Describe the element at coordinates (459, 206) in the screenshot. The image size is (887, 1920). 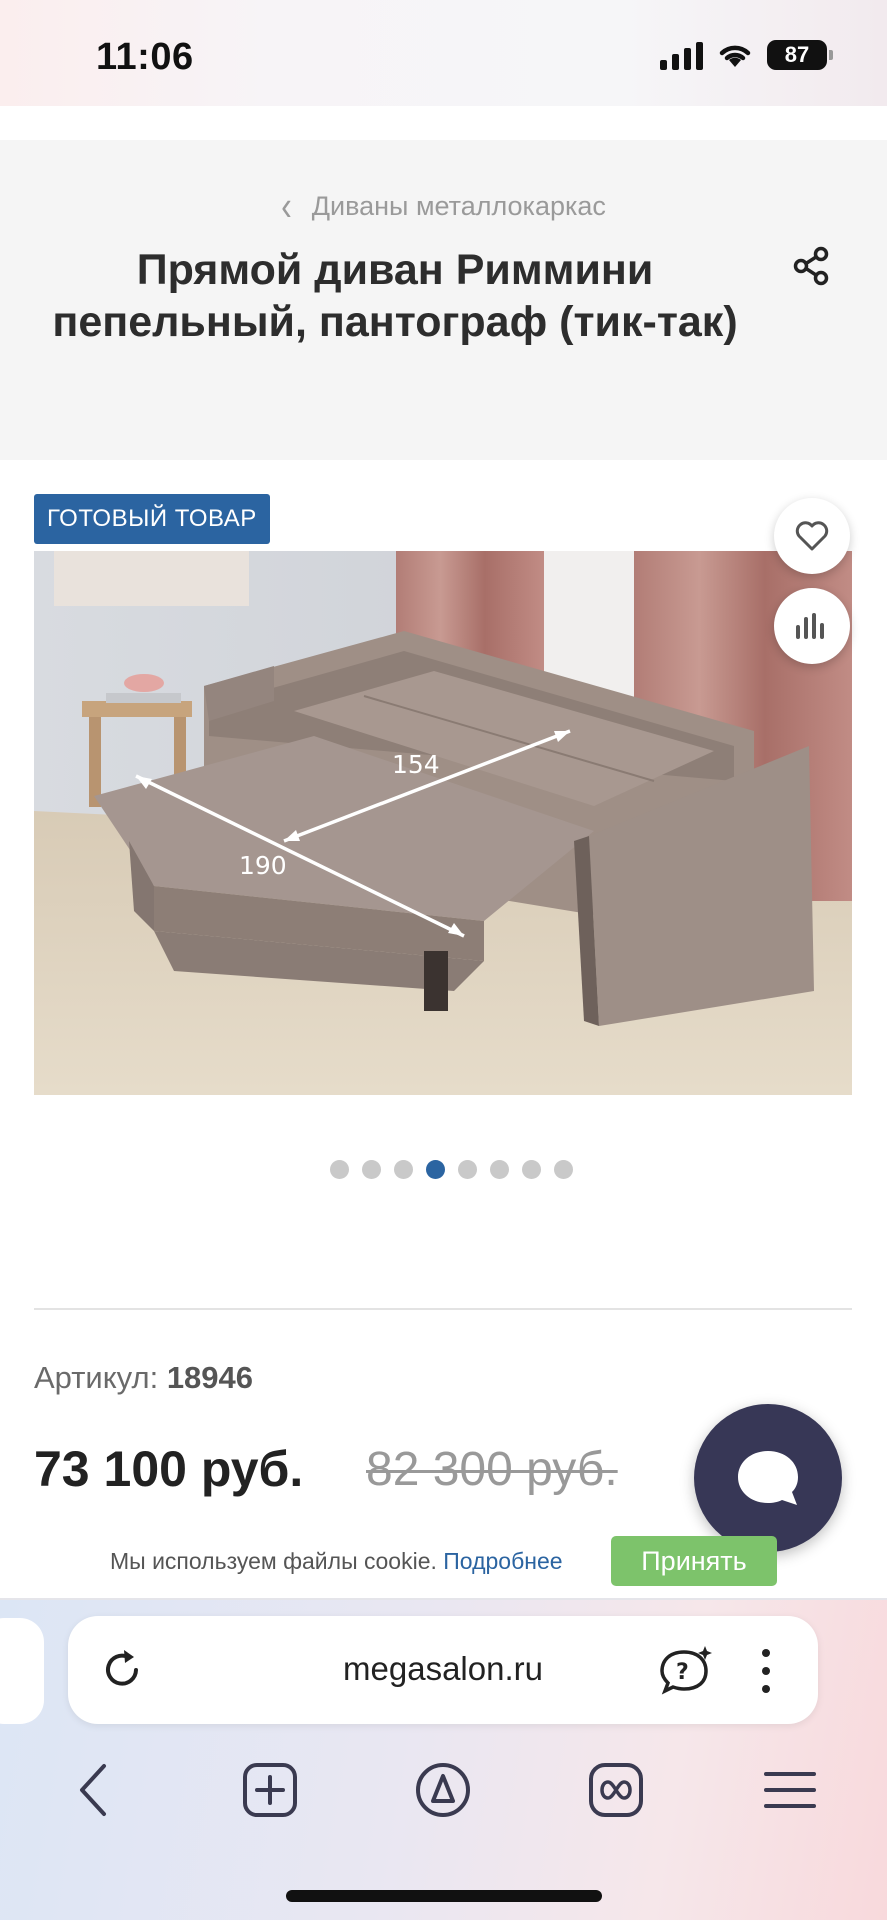
I see `breadcrumb-link: Диваны металлокаркас` at that location.